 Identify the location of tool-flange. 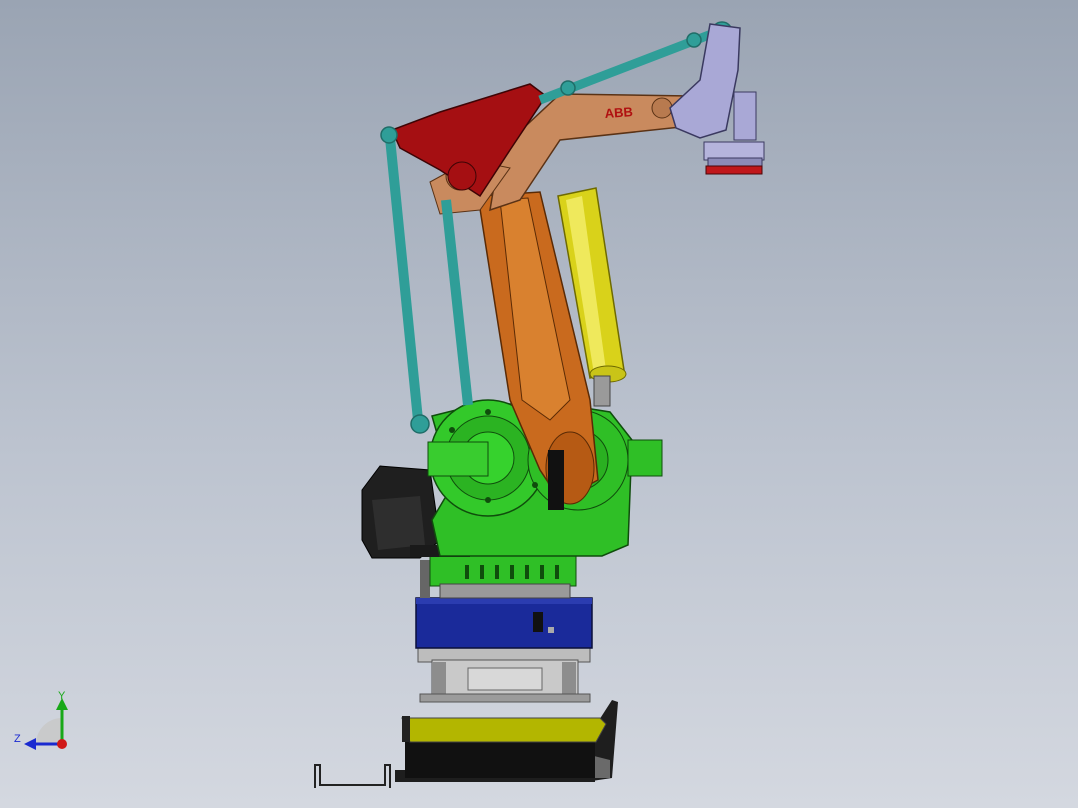
(734, 170).